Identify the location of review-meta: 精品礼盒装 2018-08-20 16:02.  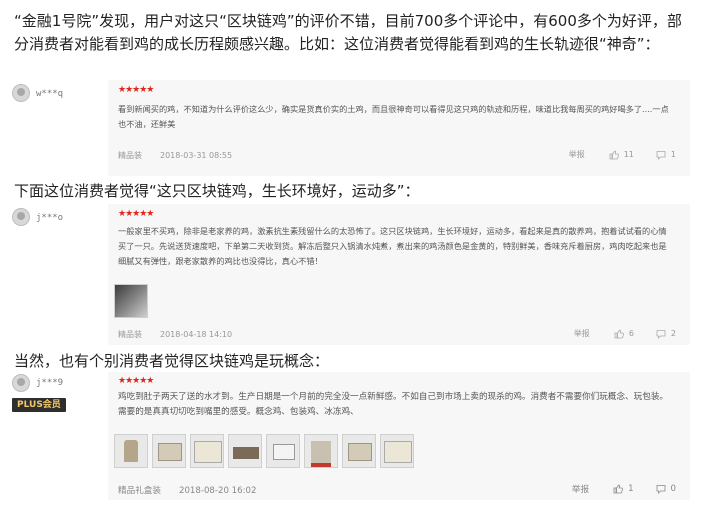
(187, 490).